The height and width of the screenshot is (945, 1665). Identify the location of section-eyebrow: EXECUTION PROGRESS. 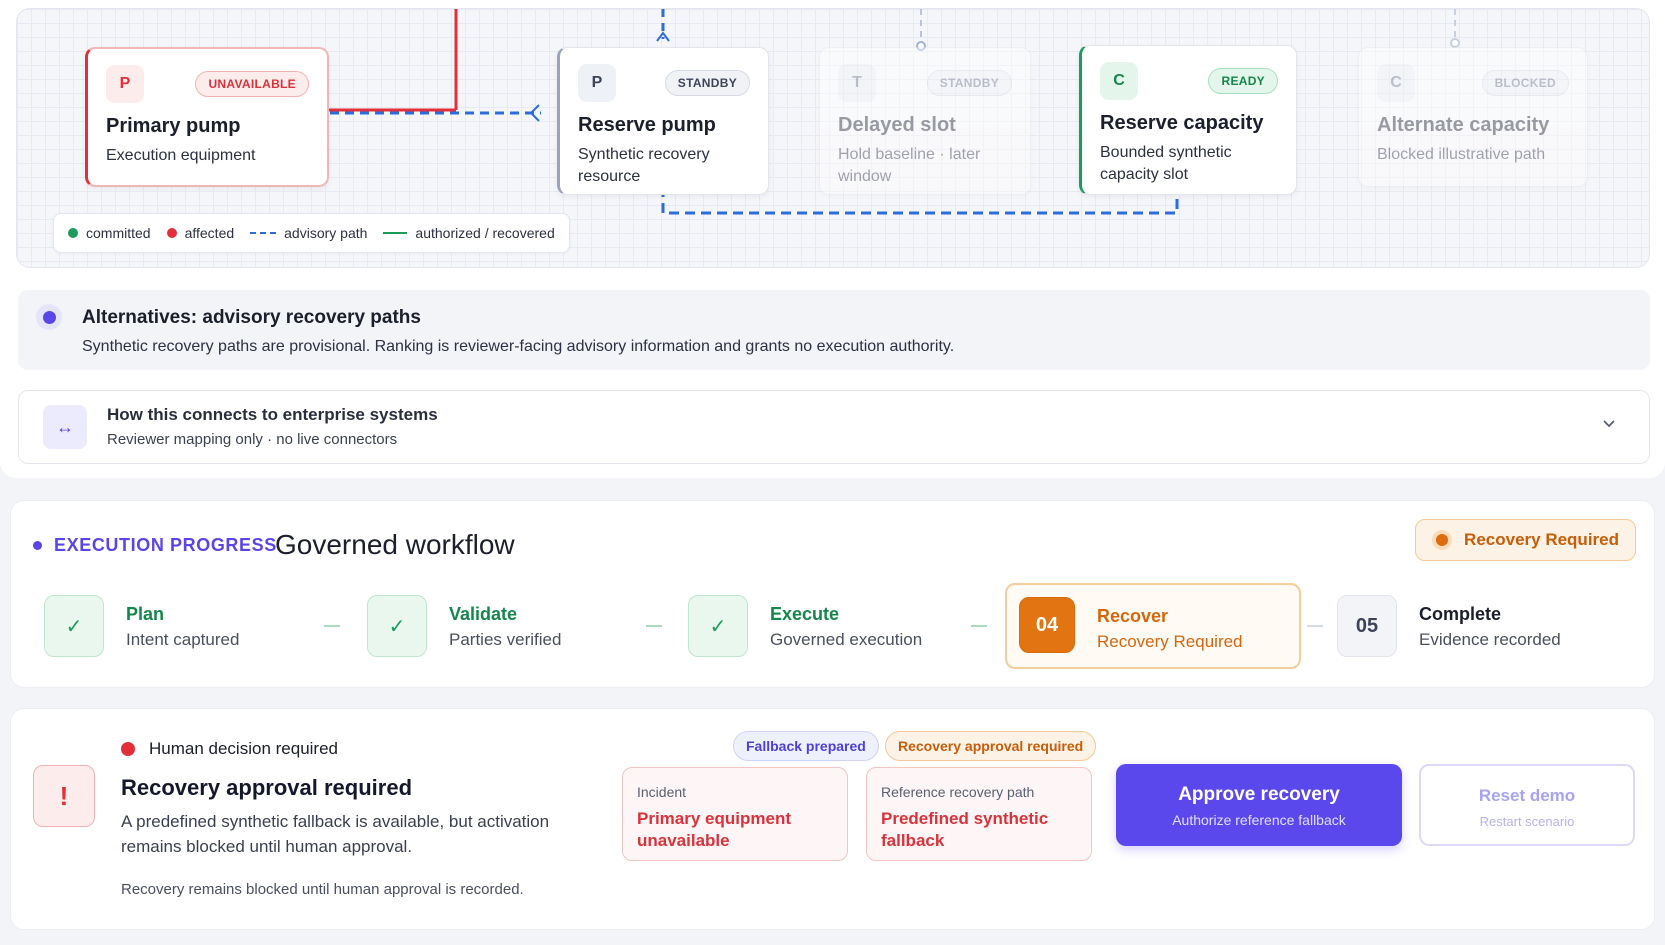
(155, 545).